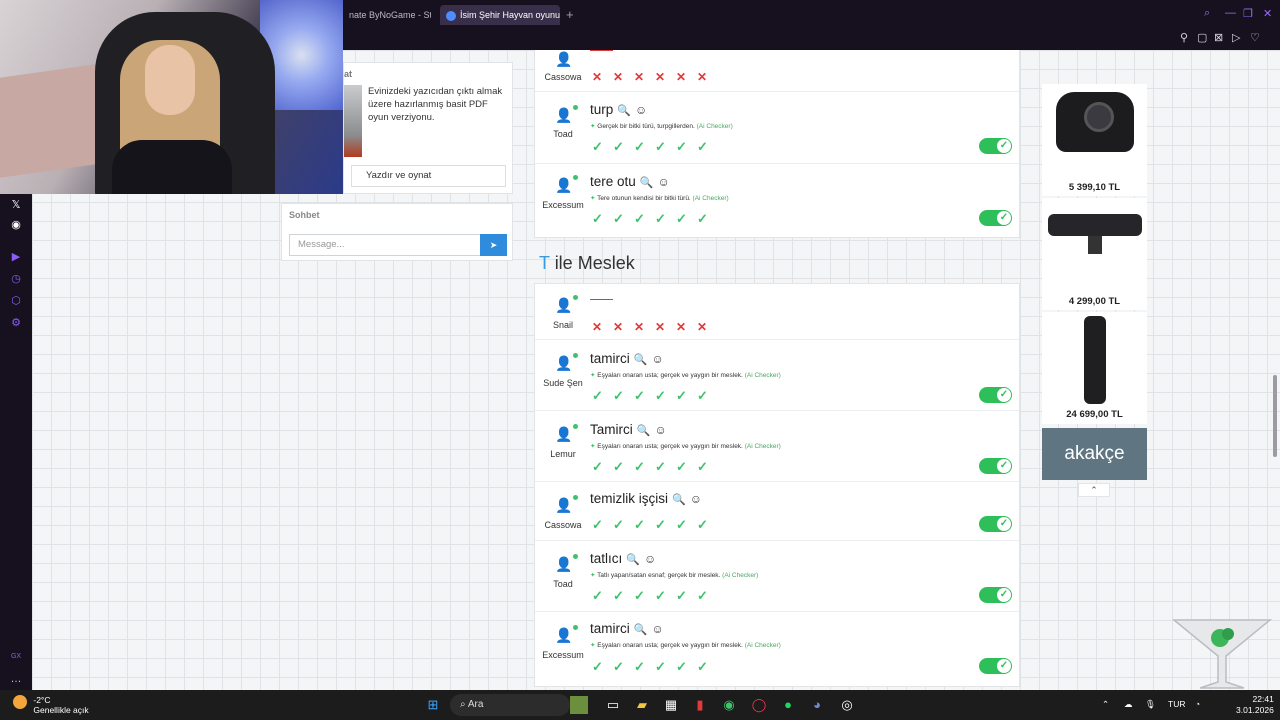  I want to click on answer-row: 👤 Snail ✕ ✕ ✕ ✕ ✕ ✕, so click(777, 312).